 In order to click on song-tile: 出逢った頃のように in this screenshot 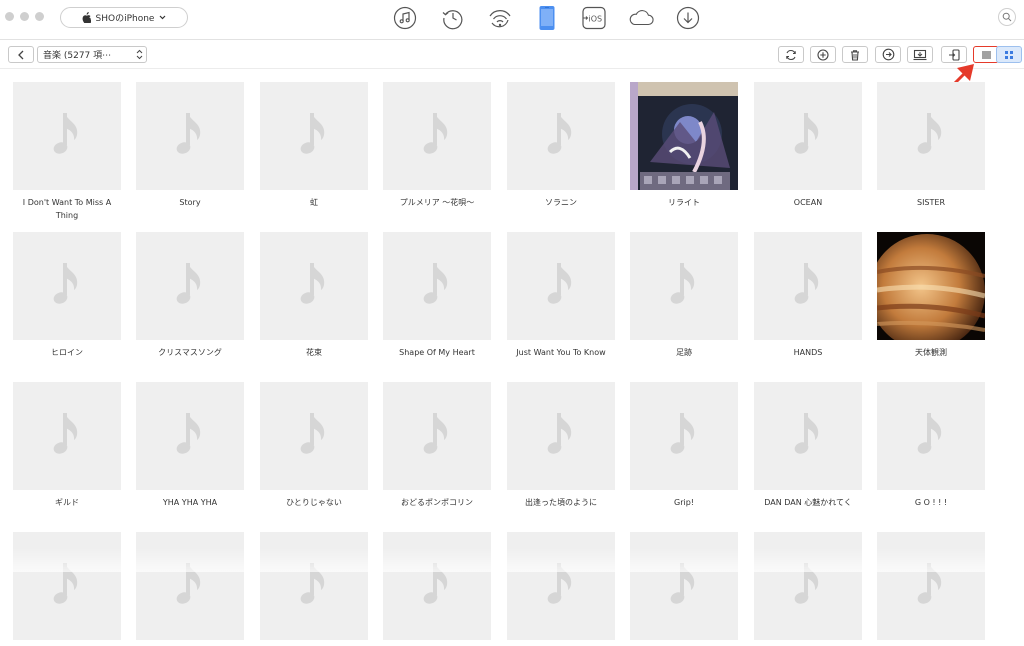, I will do `click(561, 445)`.